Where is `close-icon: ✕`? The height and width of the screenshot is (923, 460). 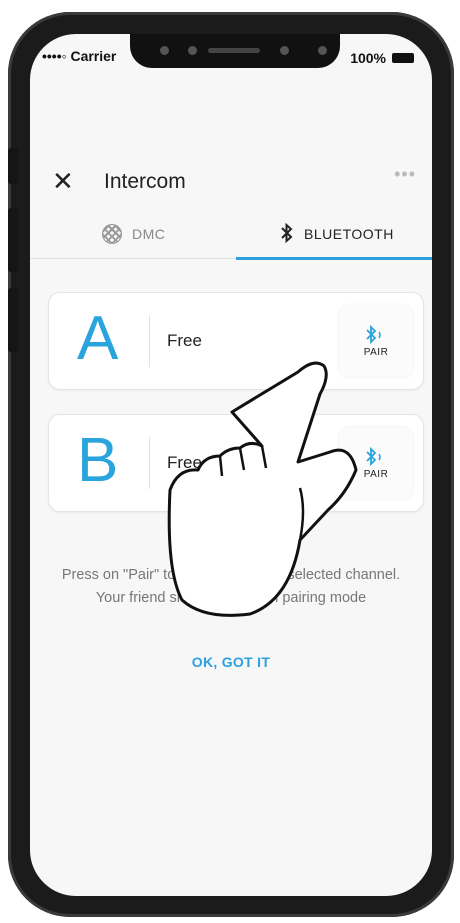 close-icon: ✕ is located at coordinates (63, 181).